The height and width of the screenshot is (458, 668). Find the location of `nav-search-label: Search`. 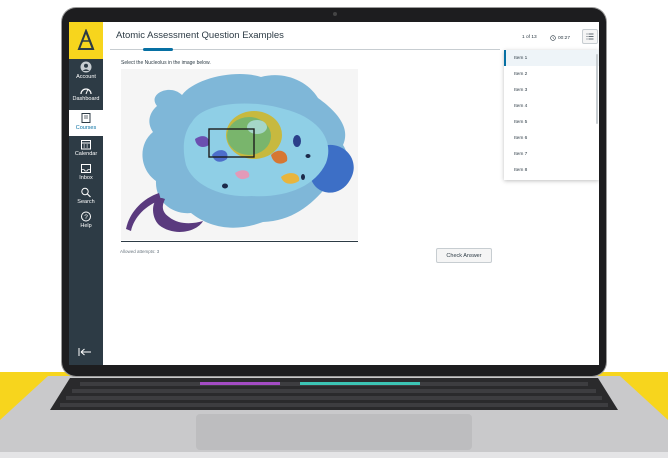

nav-search-label: Search is located at coordinates (86, 202).